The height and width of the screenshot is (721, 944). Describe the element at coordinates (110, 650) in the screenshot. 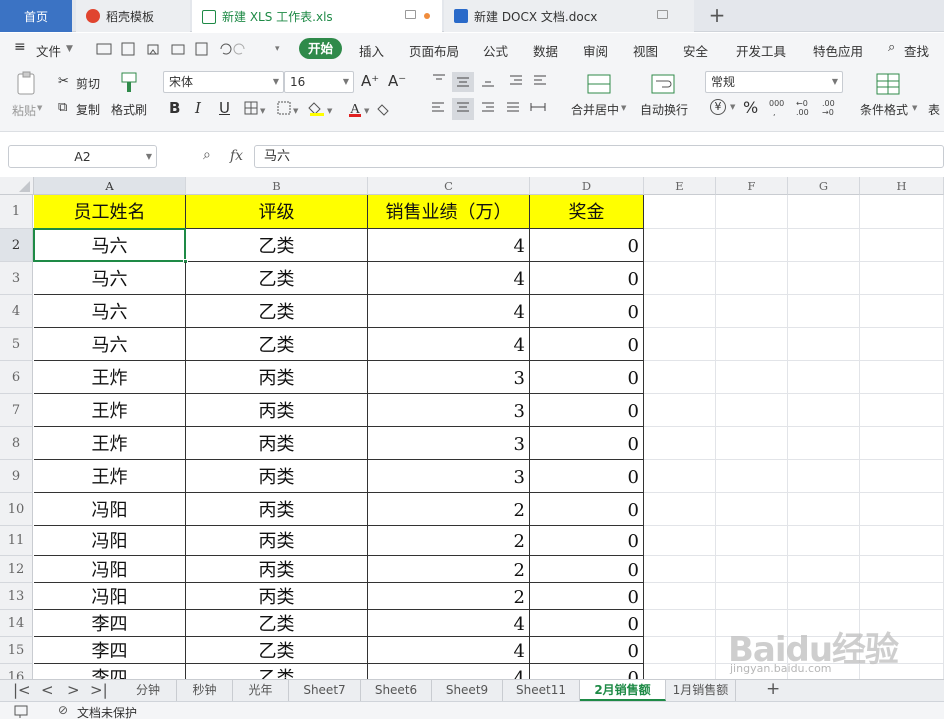

I see `table-cell: 李四` at that location.